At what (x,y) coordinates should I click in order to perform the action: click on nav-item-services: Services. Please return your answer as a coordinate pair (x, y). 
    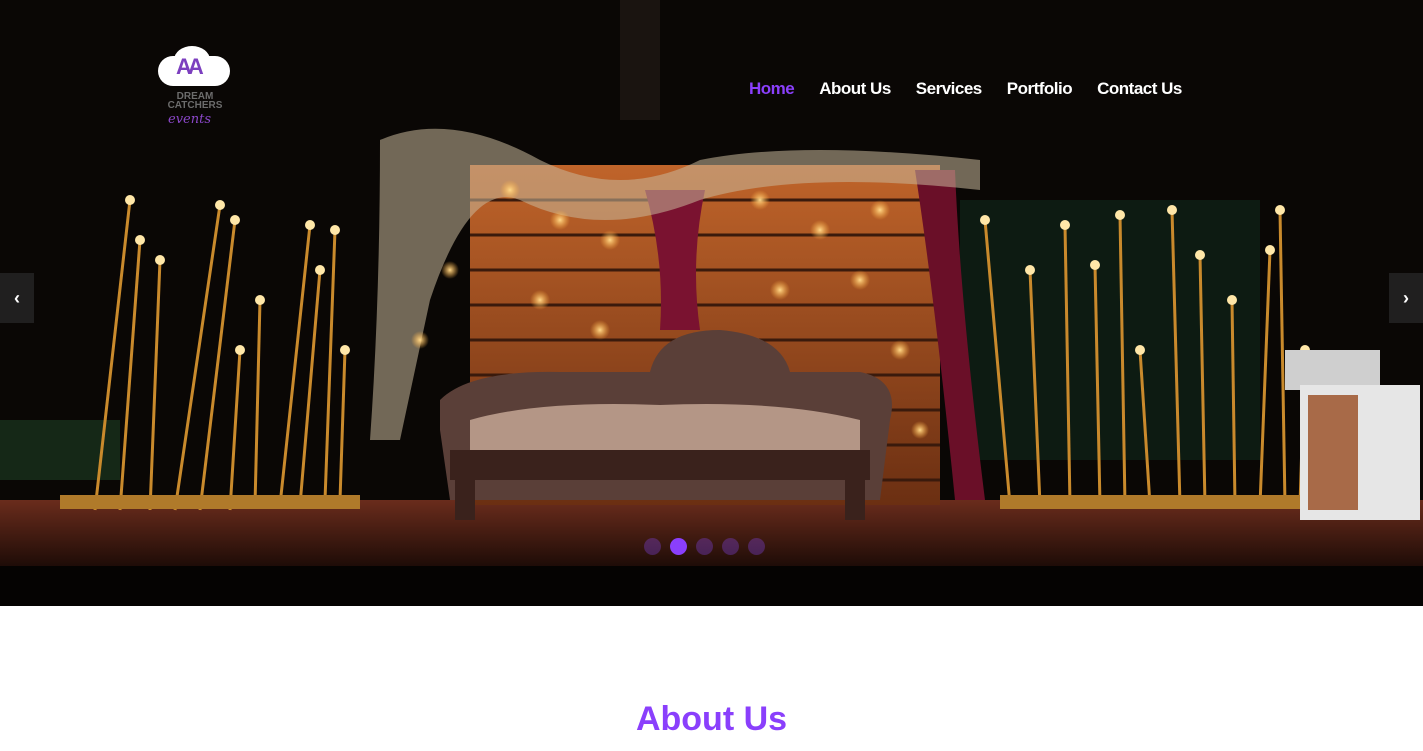
    Looking at the image, I should click on (949, 89).